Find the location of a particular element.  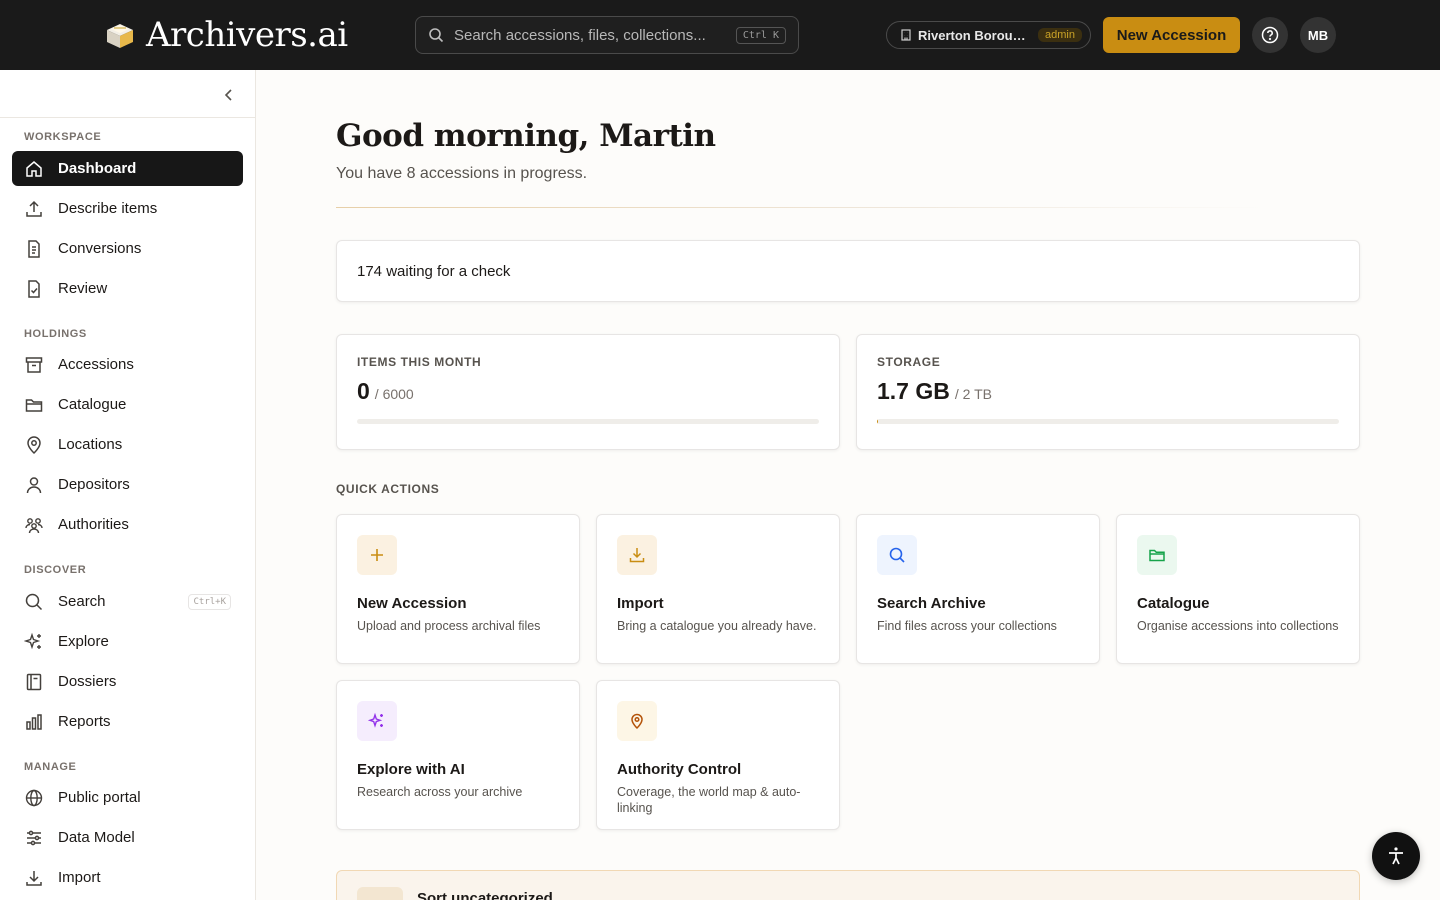

new-accession-button: New Accession is located at coordinates (1171, 35).